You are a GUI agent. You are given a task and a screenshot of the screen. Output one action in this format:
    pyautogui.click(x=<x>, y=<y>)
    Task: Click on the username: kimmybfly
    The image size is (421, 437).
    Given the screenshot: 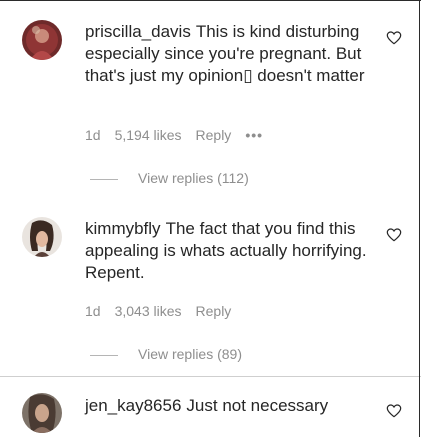 What is the action you would take?
    pyautogui.click(x=123, y=228)
    